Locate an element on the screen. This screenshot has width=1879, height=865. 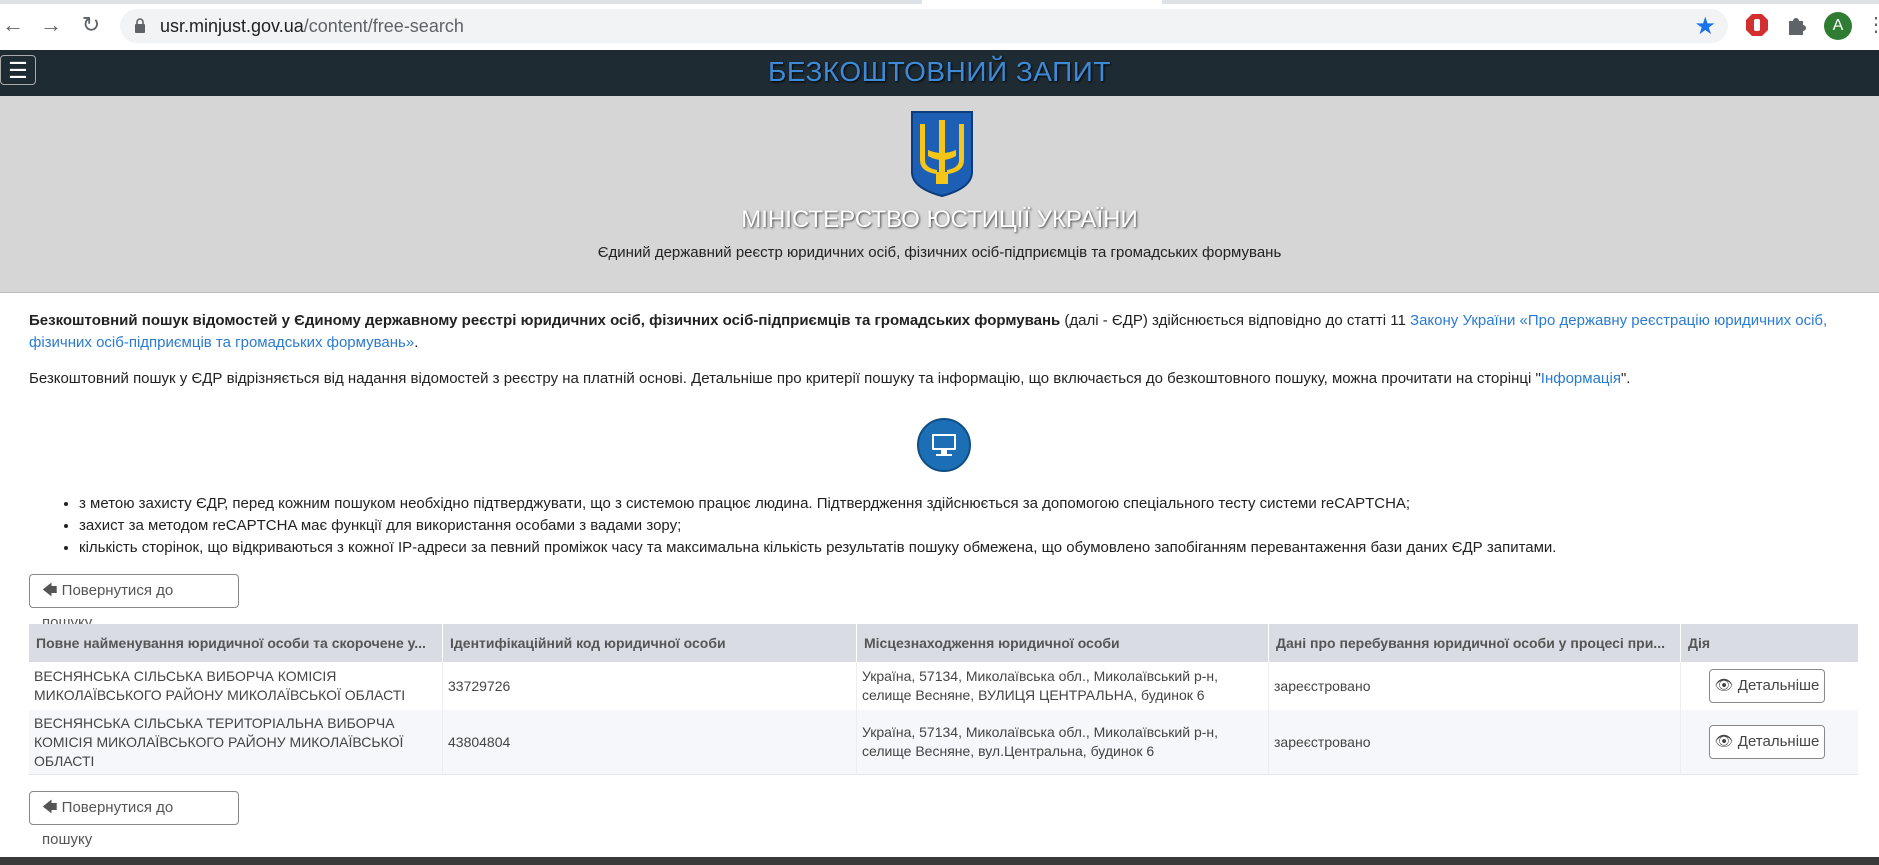
forward-arrow-icon: → is located at coordinates (51, 25).